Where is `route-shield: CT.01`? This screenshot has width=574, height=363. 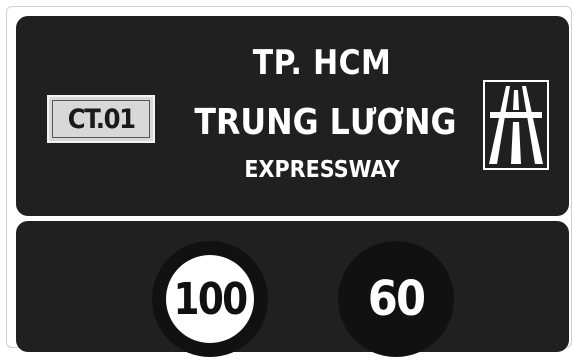 route-shield: CT.01 is located at coordinates (101, 119).